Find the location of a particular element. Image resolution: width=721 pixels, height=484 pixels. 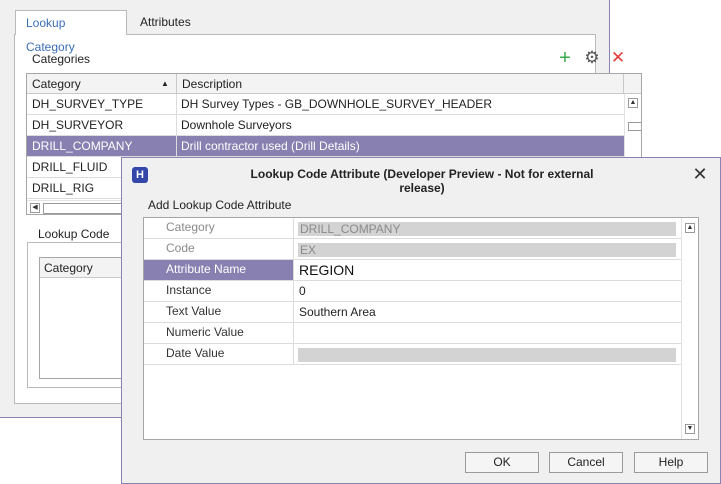

tab-attributes: Attributes is located at coordinates (170, 22).